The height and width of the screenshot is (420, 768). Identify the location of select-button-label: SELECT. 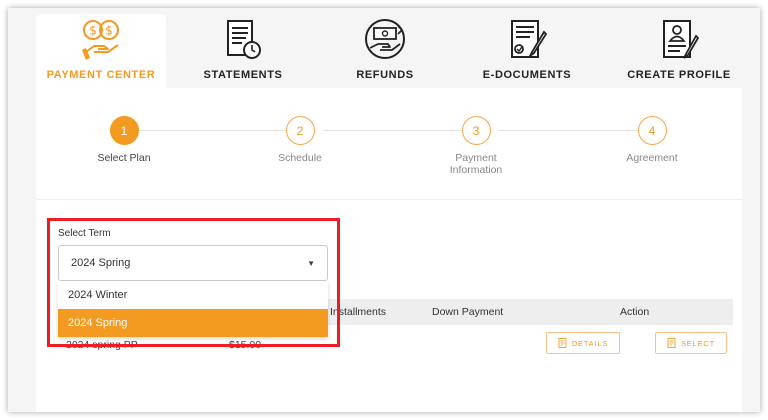
(698, 343).